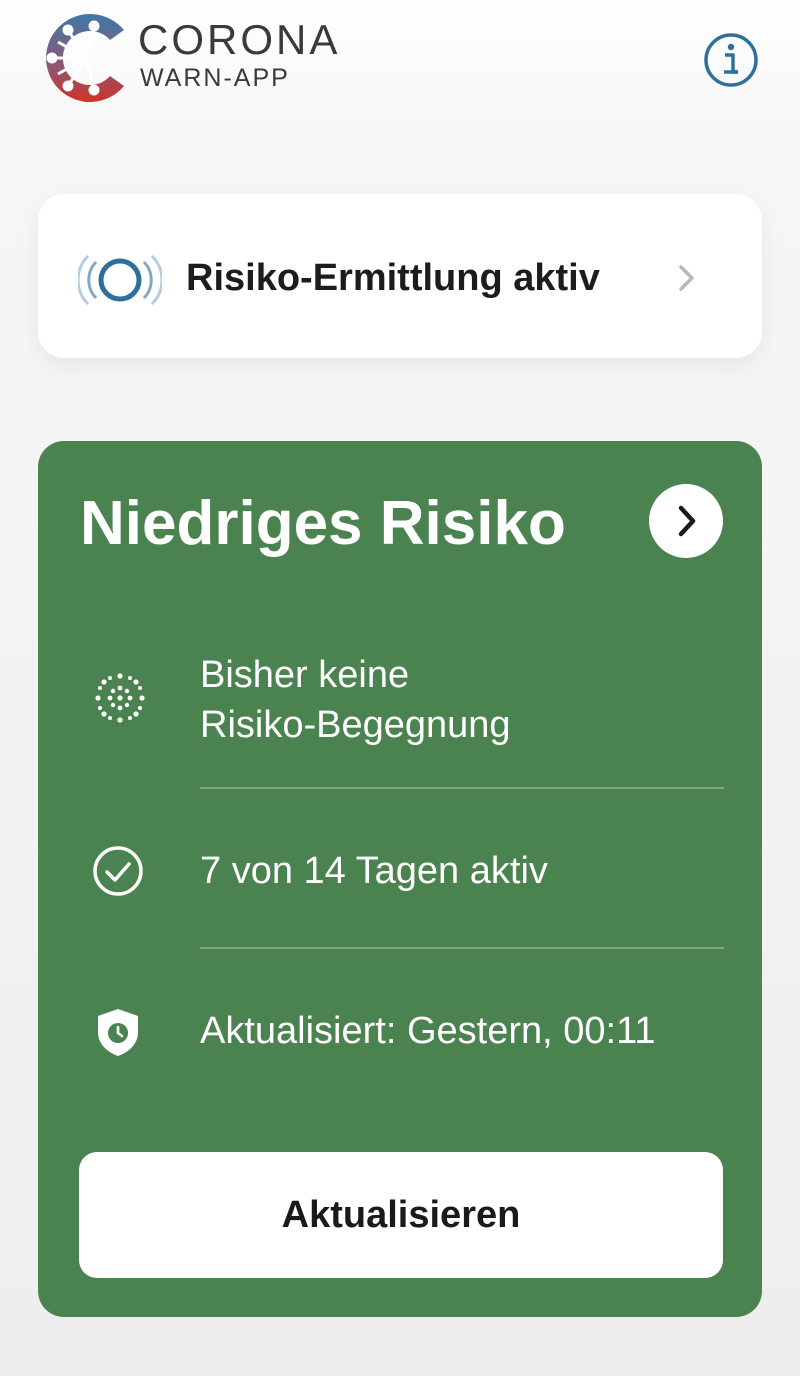 The height and width of the screenshot is (1376, 800). I want to click on shield-clock-icon, so click(118, 1032).